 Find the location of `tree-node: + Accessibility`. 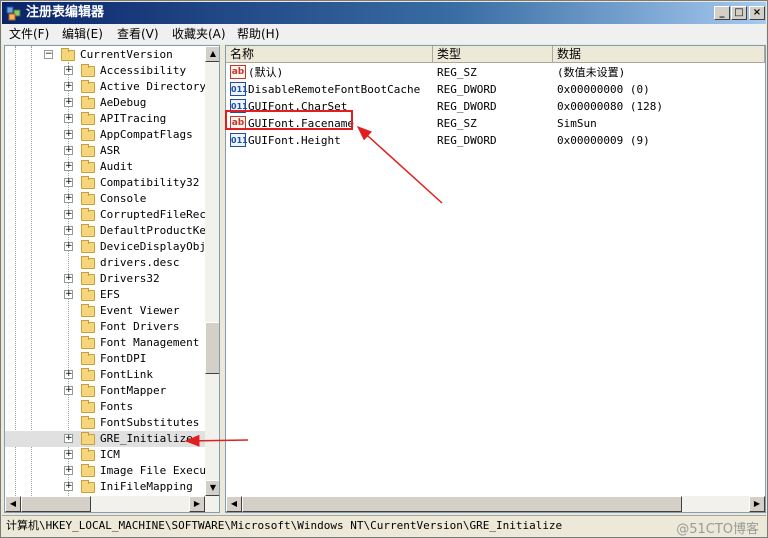

tree-node: + Accessibility is located at coordinates (105, 71).